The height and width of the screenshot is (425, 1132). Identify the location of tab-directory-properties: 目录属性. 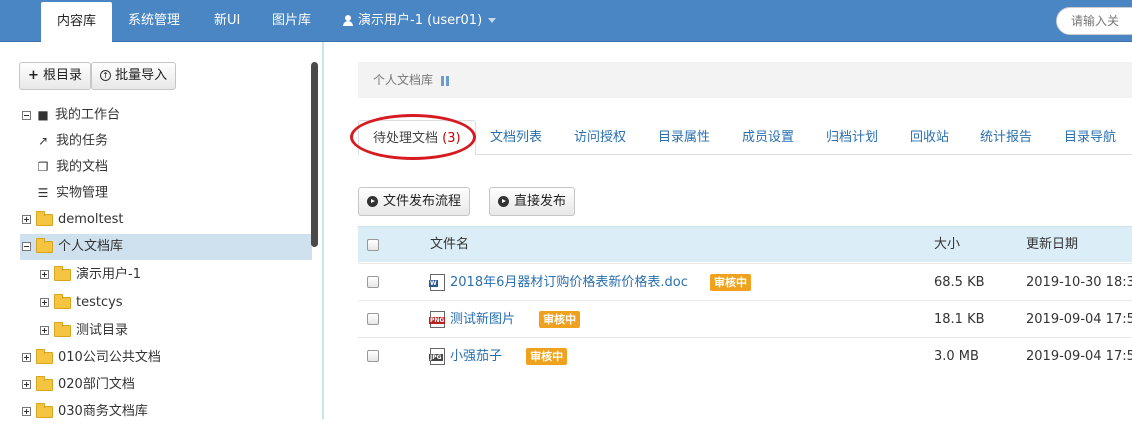
(684, 137).